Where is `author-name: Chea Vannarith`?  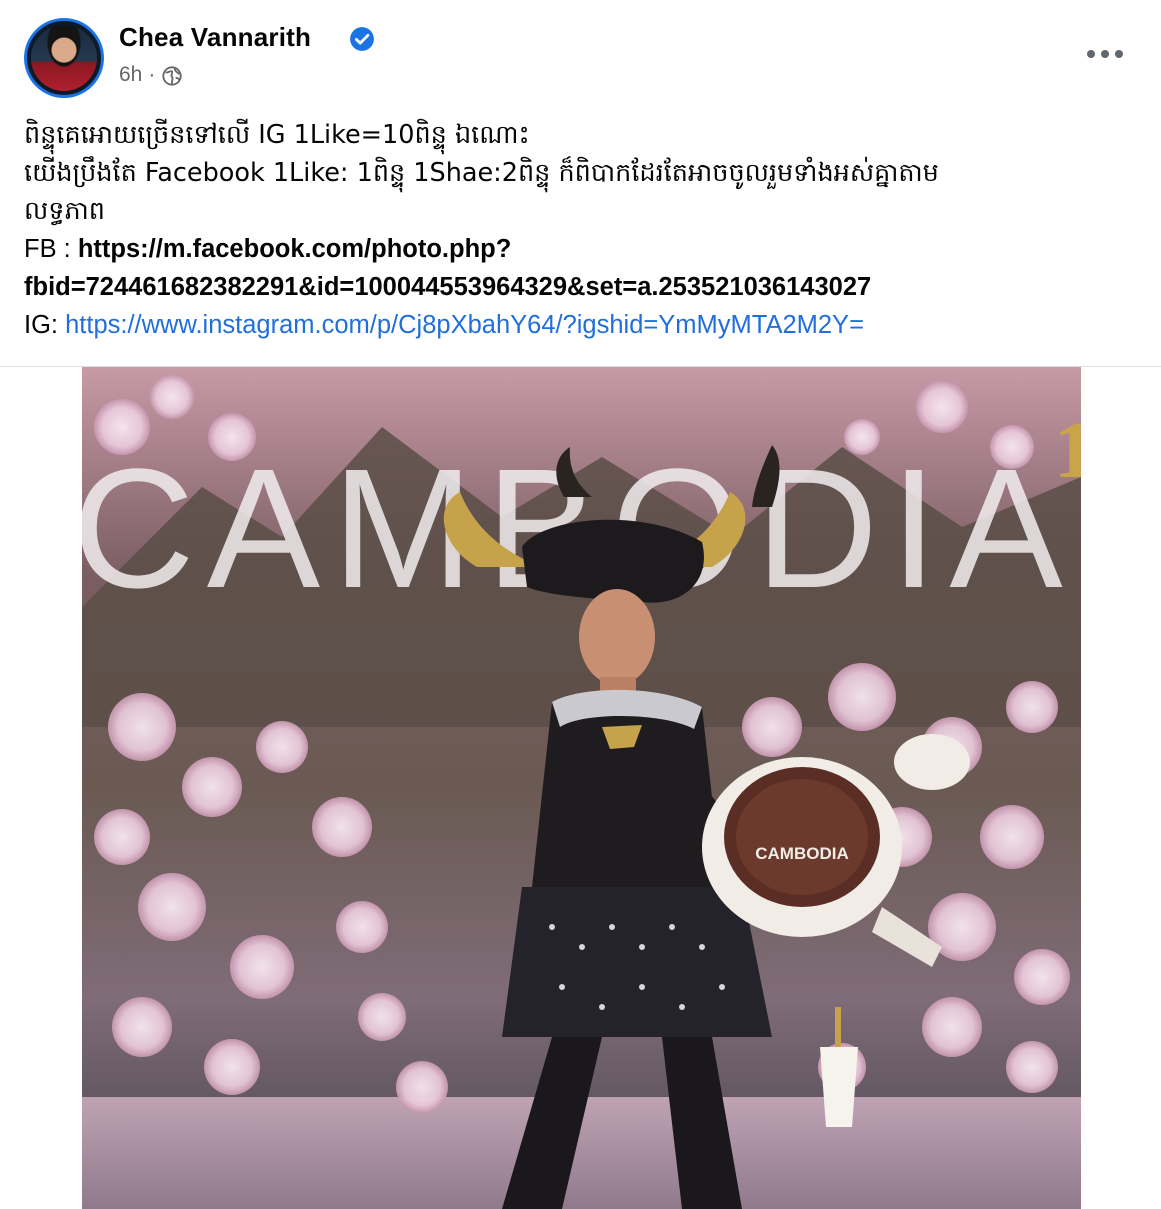
author-name: Chea Vannarith is located at coordinates (215, 37).